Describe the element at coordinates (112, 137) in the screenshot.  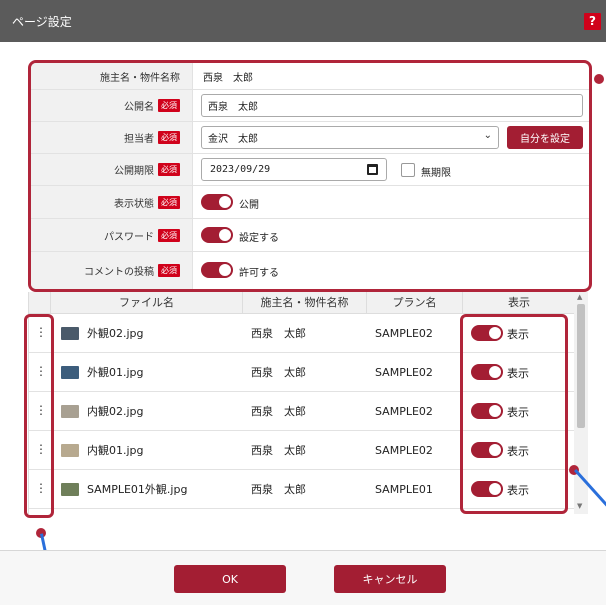
I see `person-in-charge-label: 担当者 必須` at that location.